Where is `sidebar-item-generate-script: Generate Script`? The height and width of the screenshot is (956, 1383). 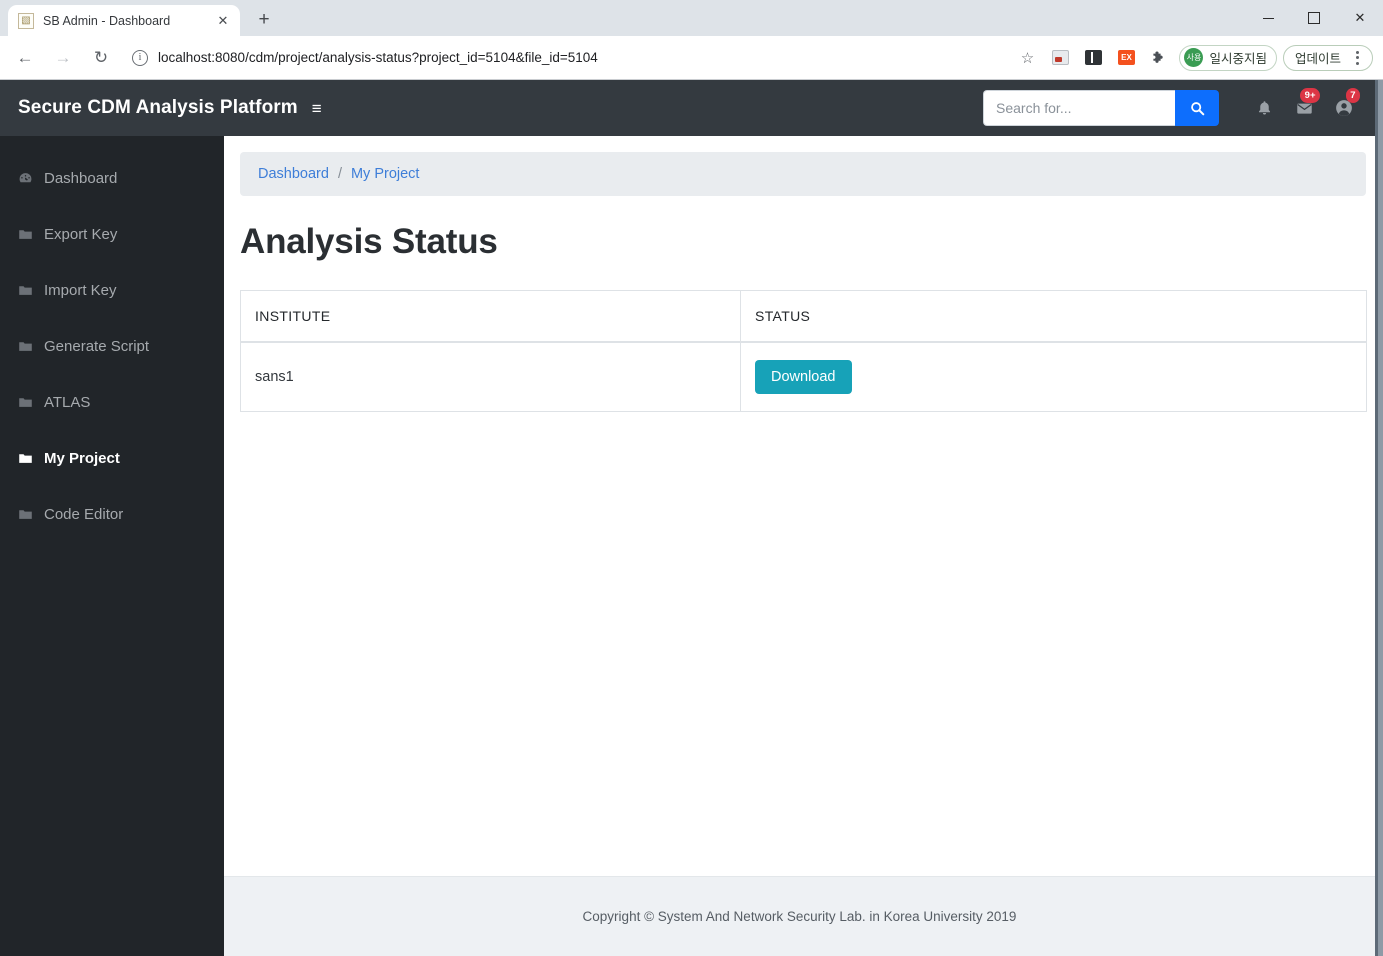 sidebar-item-generate-script: Generate Script is located at coordinates (112, 346).